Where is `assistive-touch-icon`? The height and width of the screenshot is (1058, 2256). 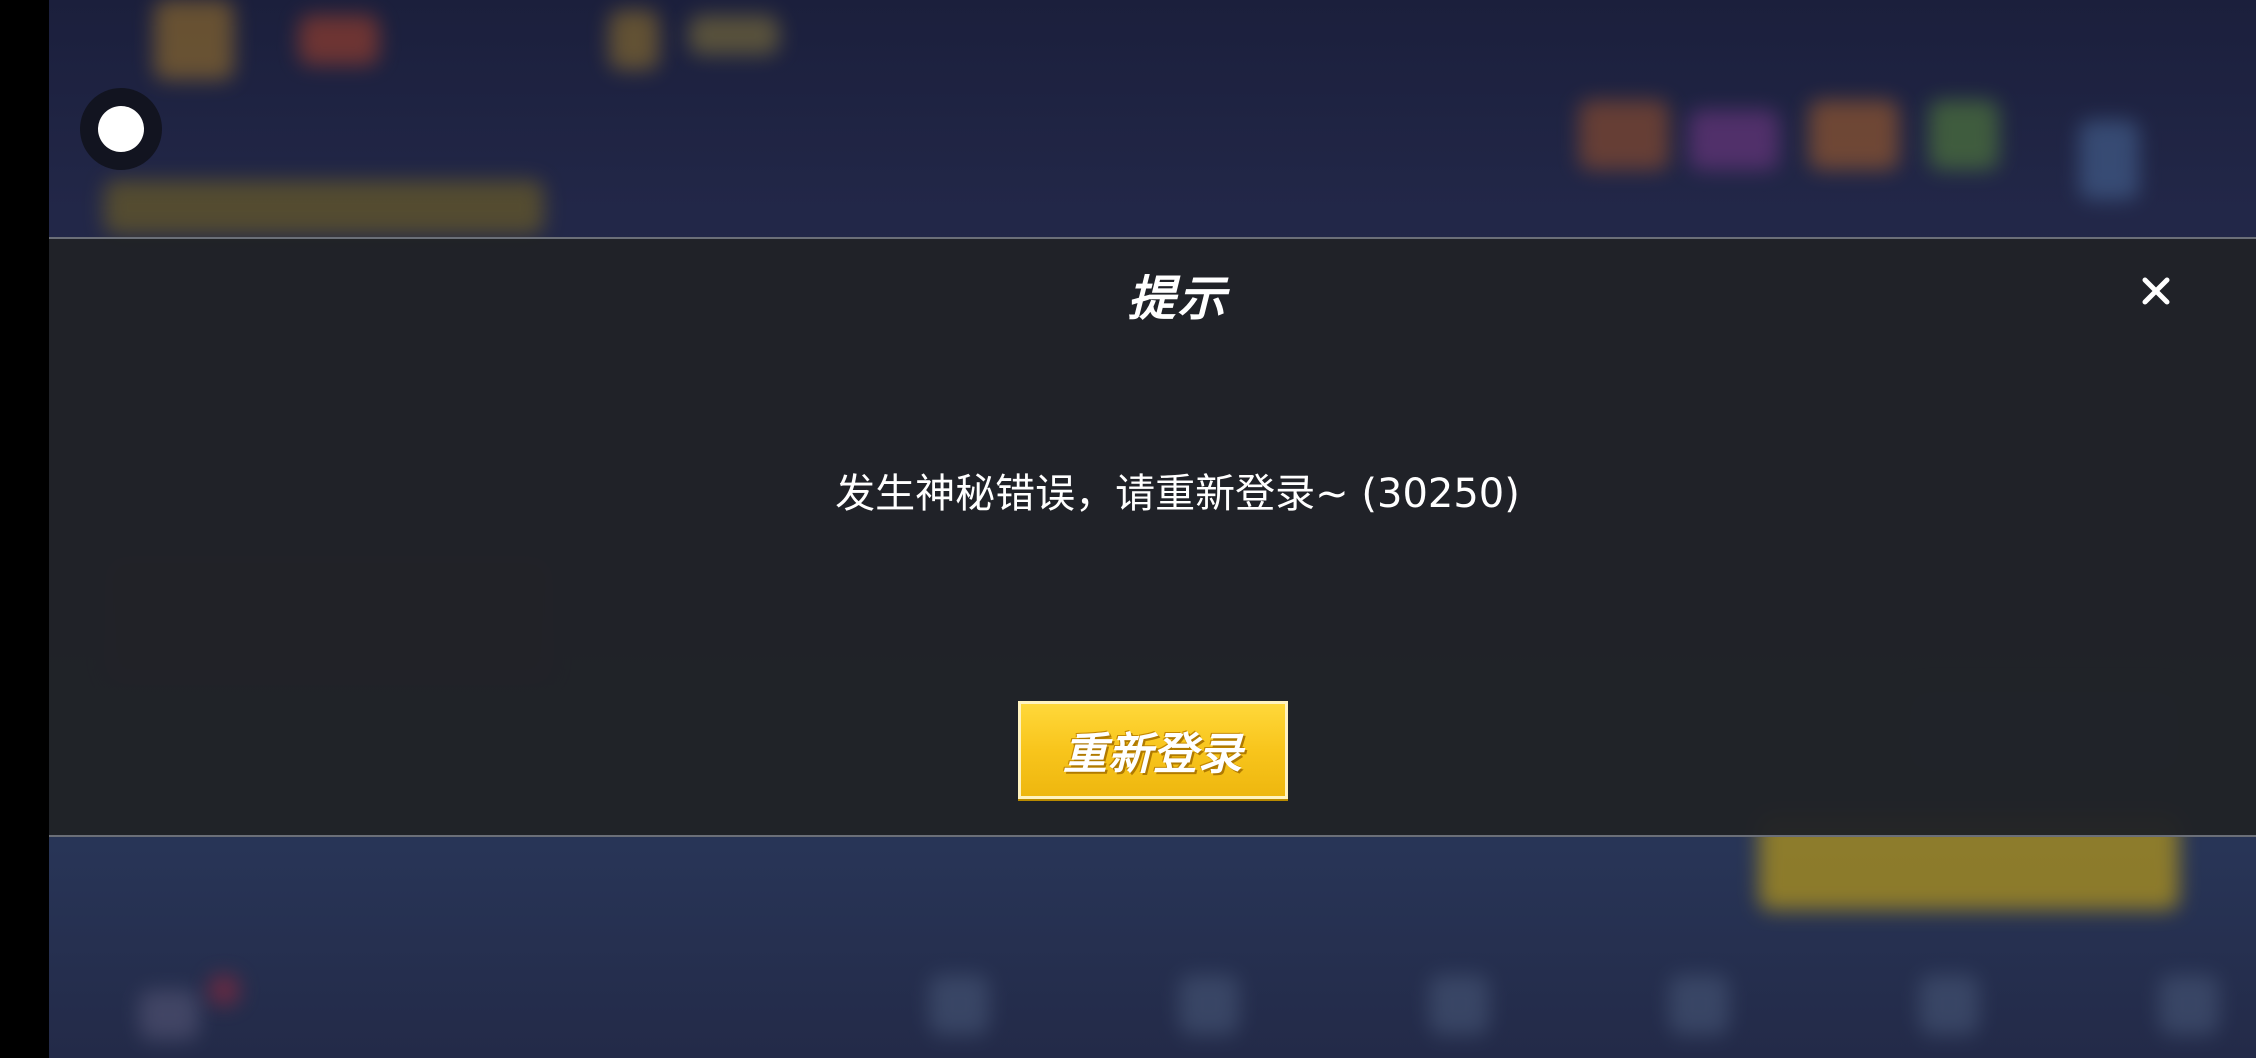 assistive-touch-icon is located at coordinates (121, 129).